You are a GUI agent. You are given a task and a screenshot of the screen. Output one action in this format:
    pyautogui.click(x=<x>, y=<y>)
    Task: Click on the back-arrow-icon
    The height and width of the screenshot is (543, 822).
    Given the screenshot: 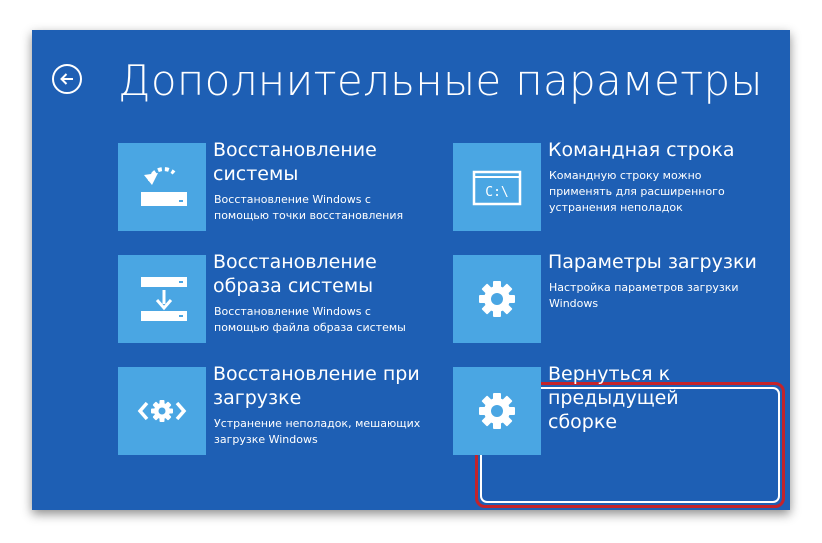 What is the action you would take?
    pyautogui.click(x=66, y=79)
    